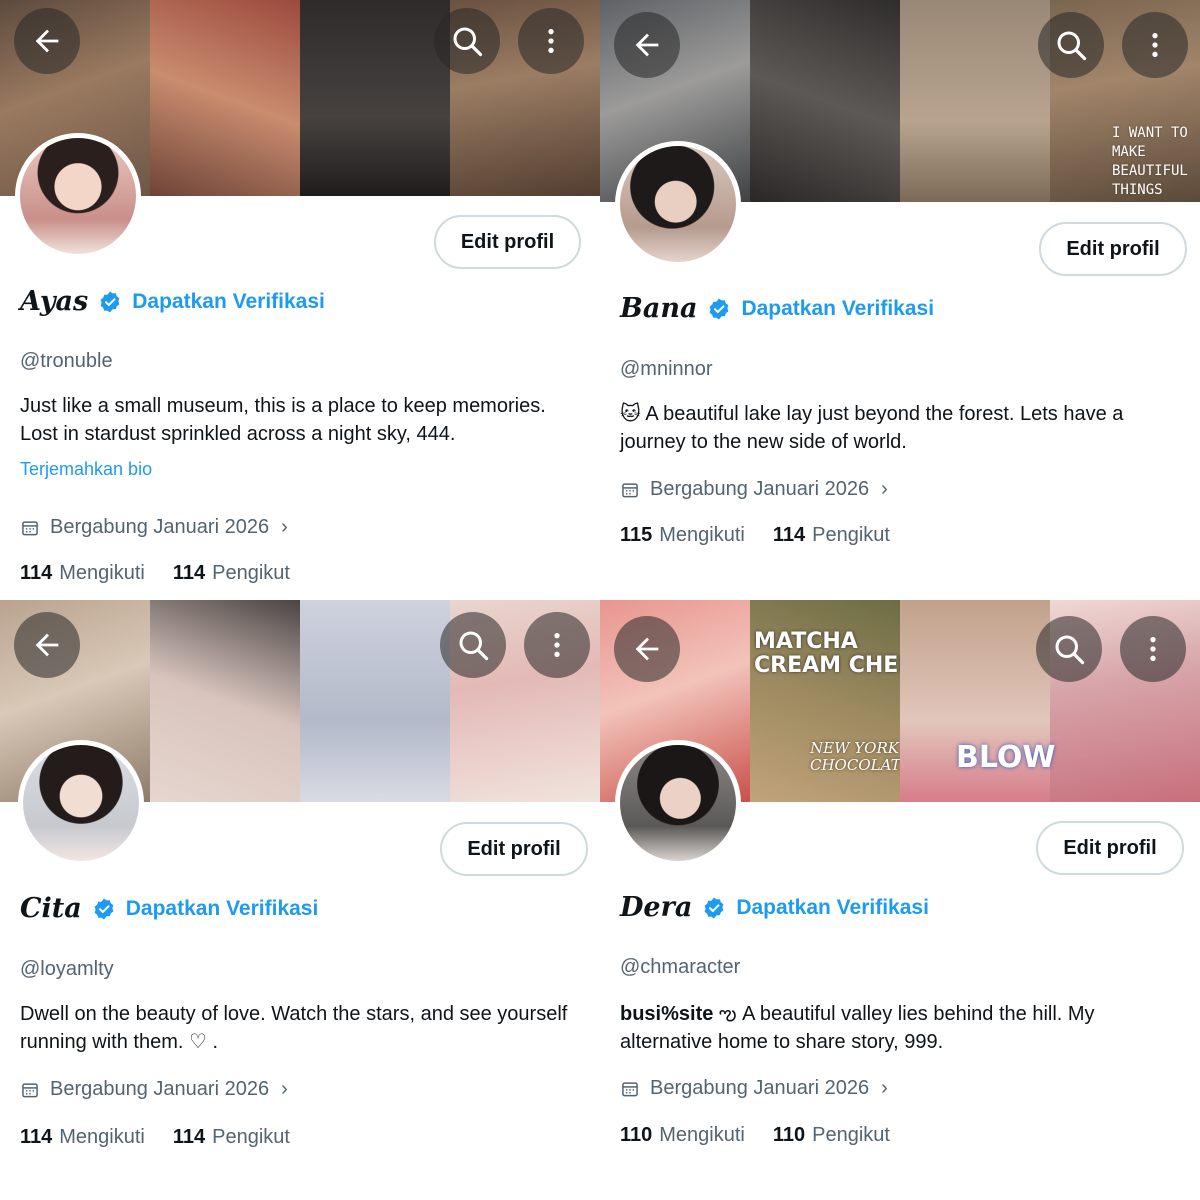  What do you see at coordinates (680, 967) in the screenshot?
I see `username-handle: @chmaracter` at bounding box center [680, 967].